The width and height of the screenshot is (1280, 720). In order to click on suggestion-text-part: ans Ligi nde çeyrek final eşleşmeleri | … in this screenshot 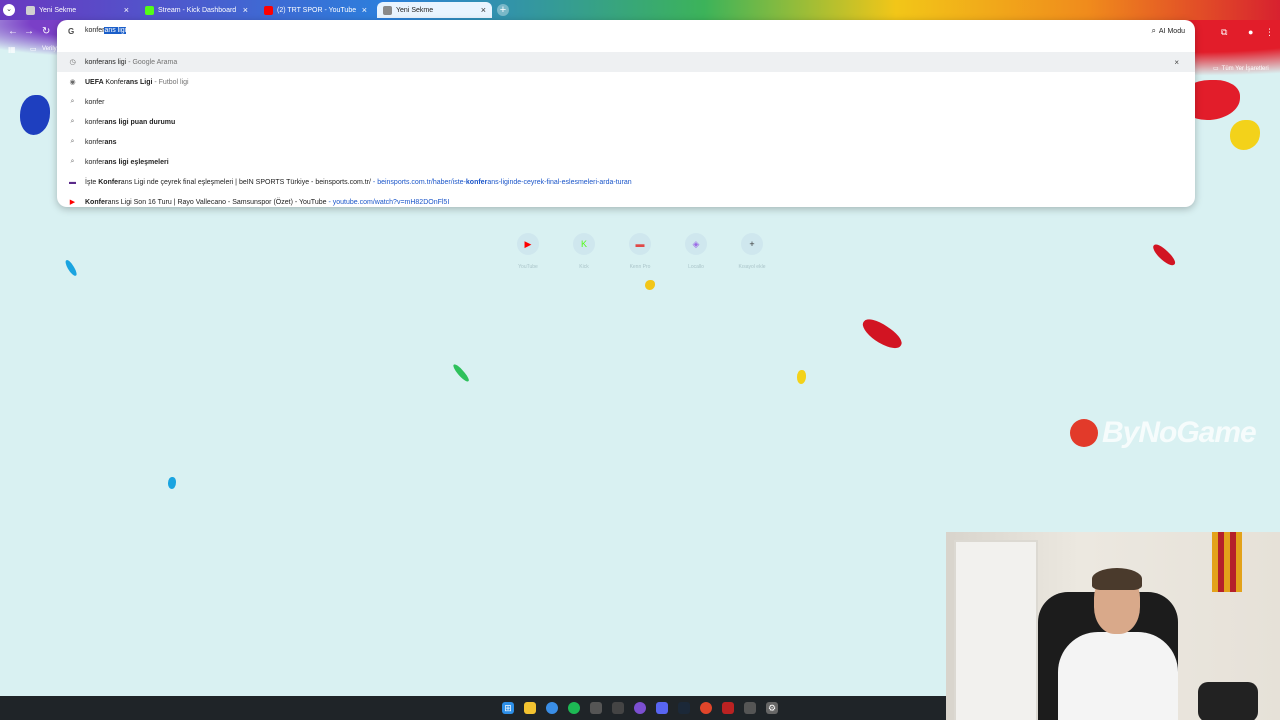, I will do `click(245, 182)`.